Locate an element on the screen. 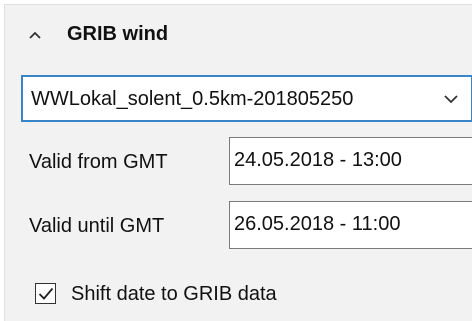  valid-until-label: Valid until GMT is located at coordinates (97, 226).